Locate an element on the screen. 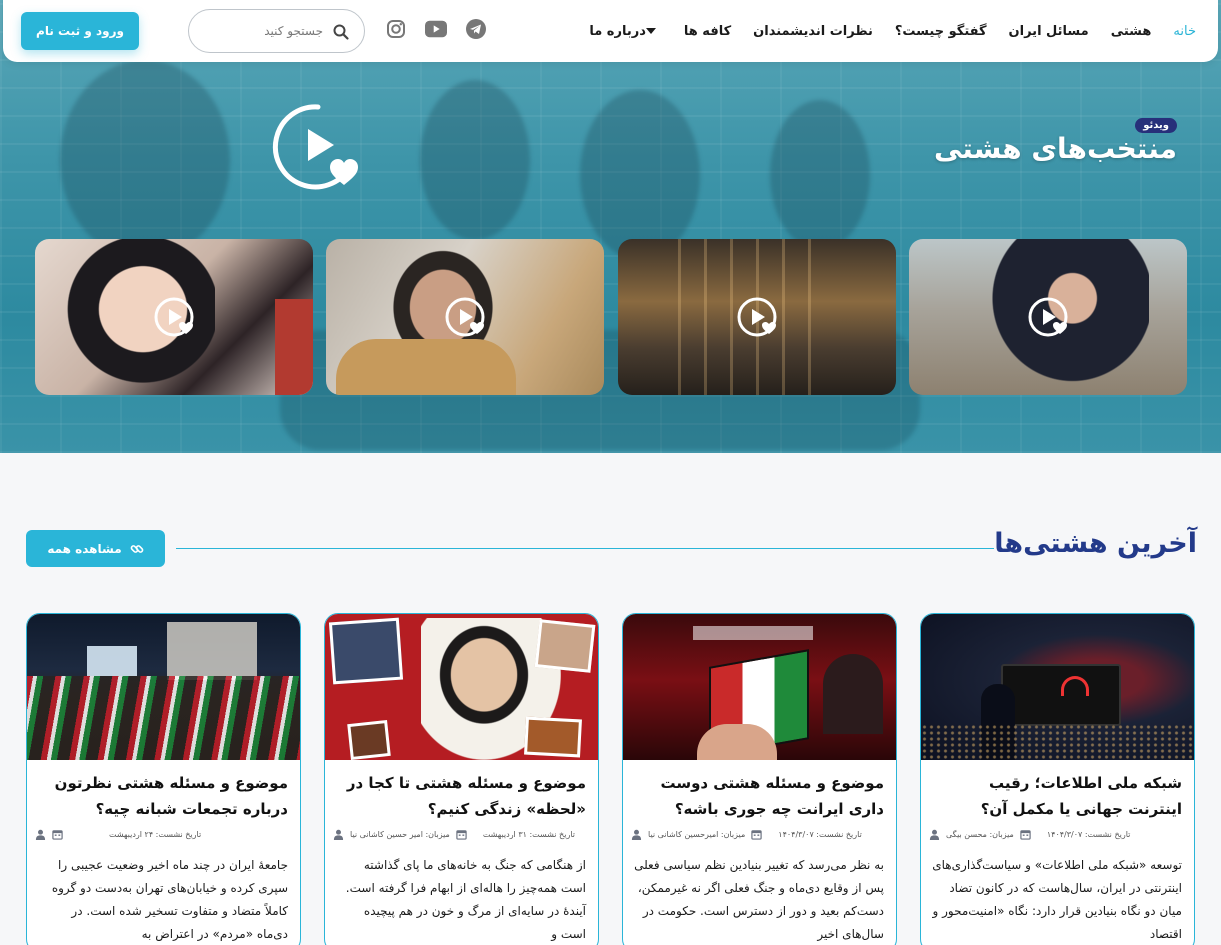 The width and height of the screenshot is (1221, 945). post-meta: تاریخ نشست: ۲۴ اردیبهشت is located at coordinates (162, 834).